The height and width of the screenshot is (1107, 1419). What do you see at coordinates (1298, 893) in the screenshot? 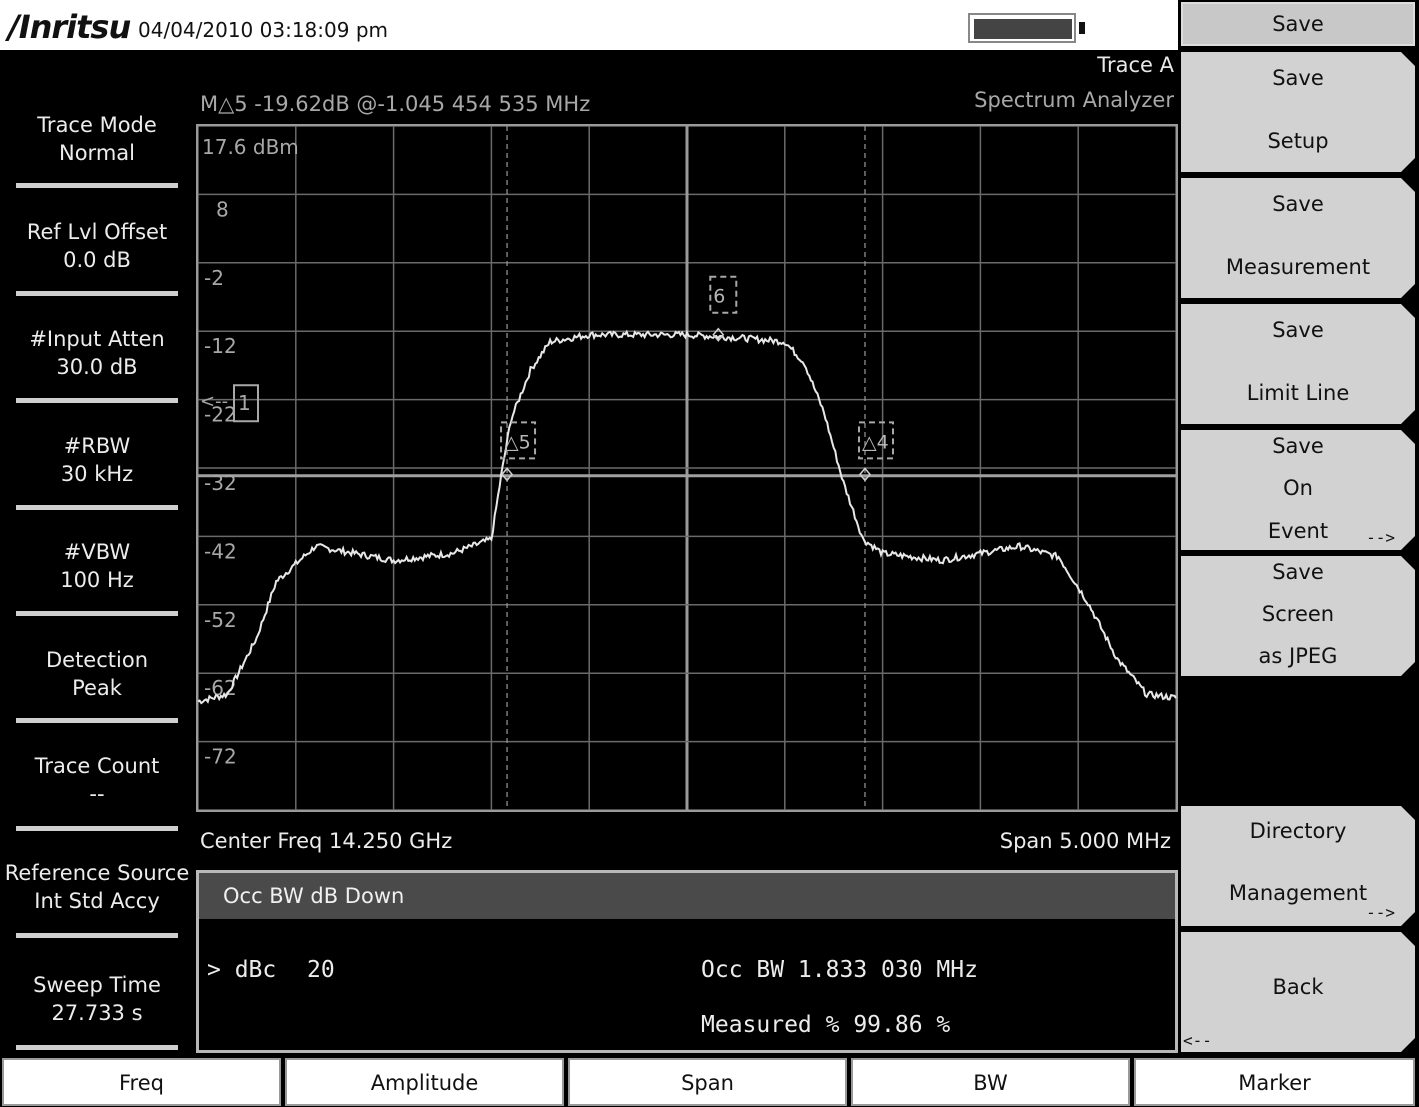
I see `button-line: Management` at bounding box center [1298, 893].